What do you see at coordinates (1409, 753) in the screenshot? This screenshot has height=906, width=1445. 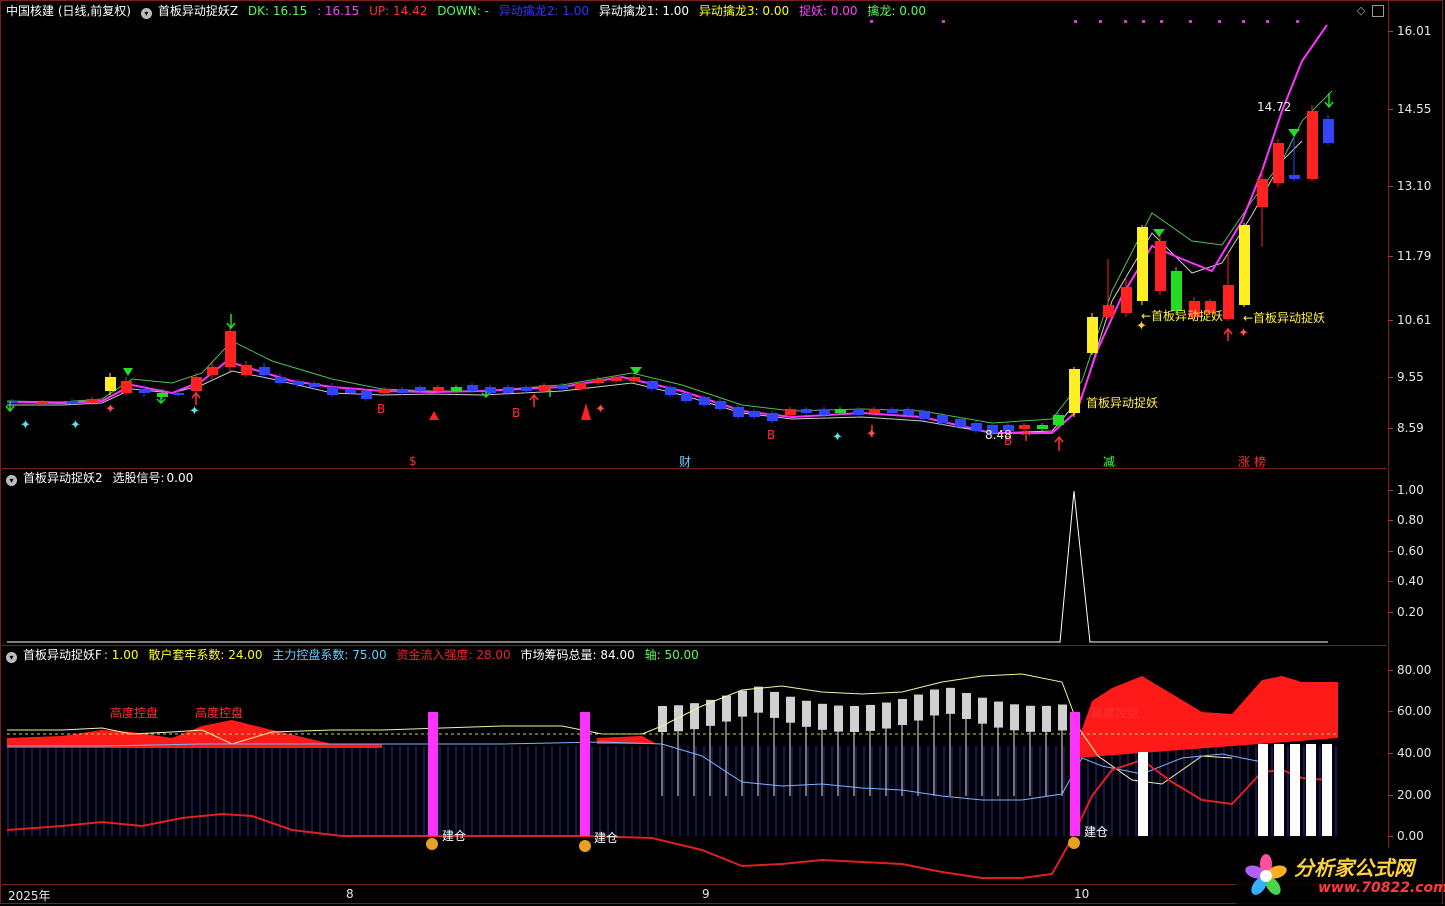 I see `capital-tick: 40.00` at bounding box center [1409, 753].